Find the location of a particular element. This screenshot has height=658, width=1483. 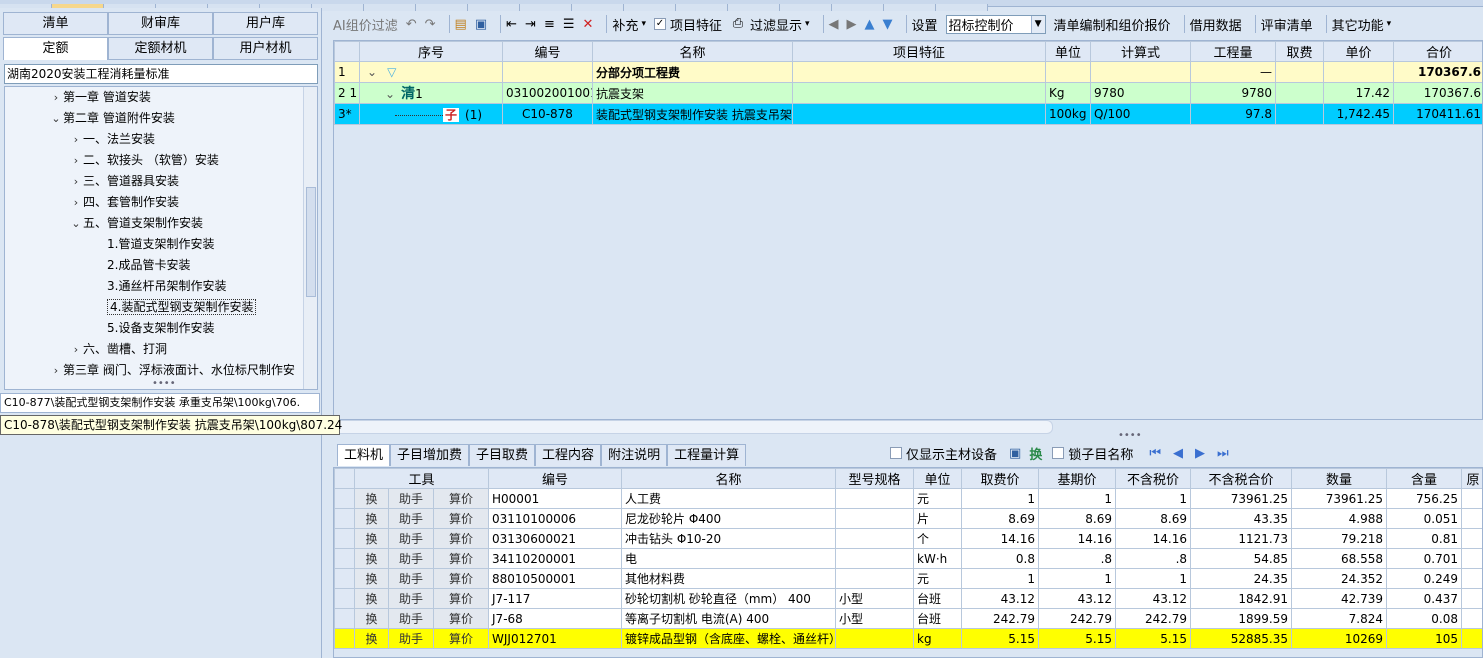

prev-icon: ◀ is located at coordinates (1178, 453).